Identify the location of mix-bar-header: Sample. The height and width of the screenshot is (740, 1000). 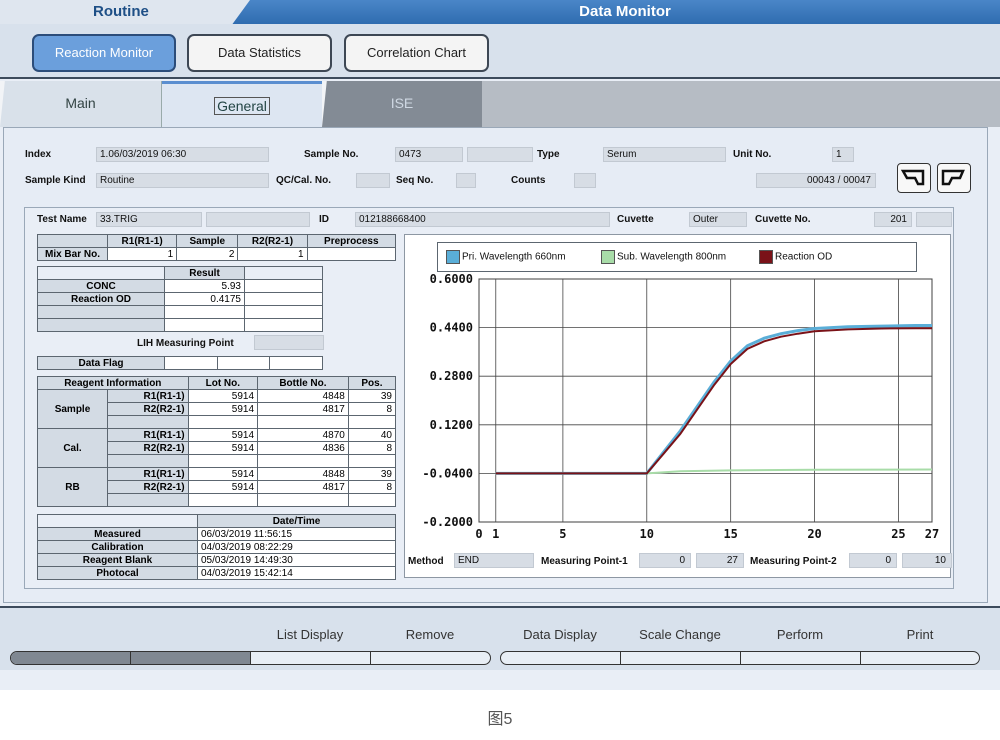
(207, 241).